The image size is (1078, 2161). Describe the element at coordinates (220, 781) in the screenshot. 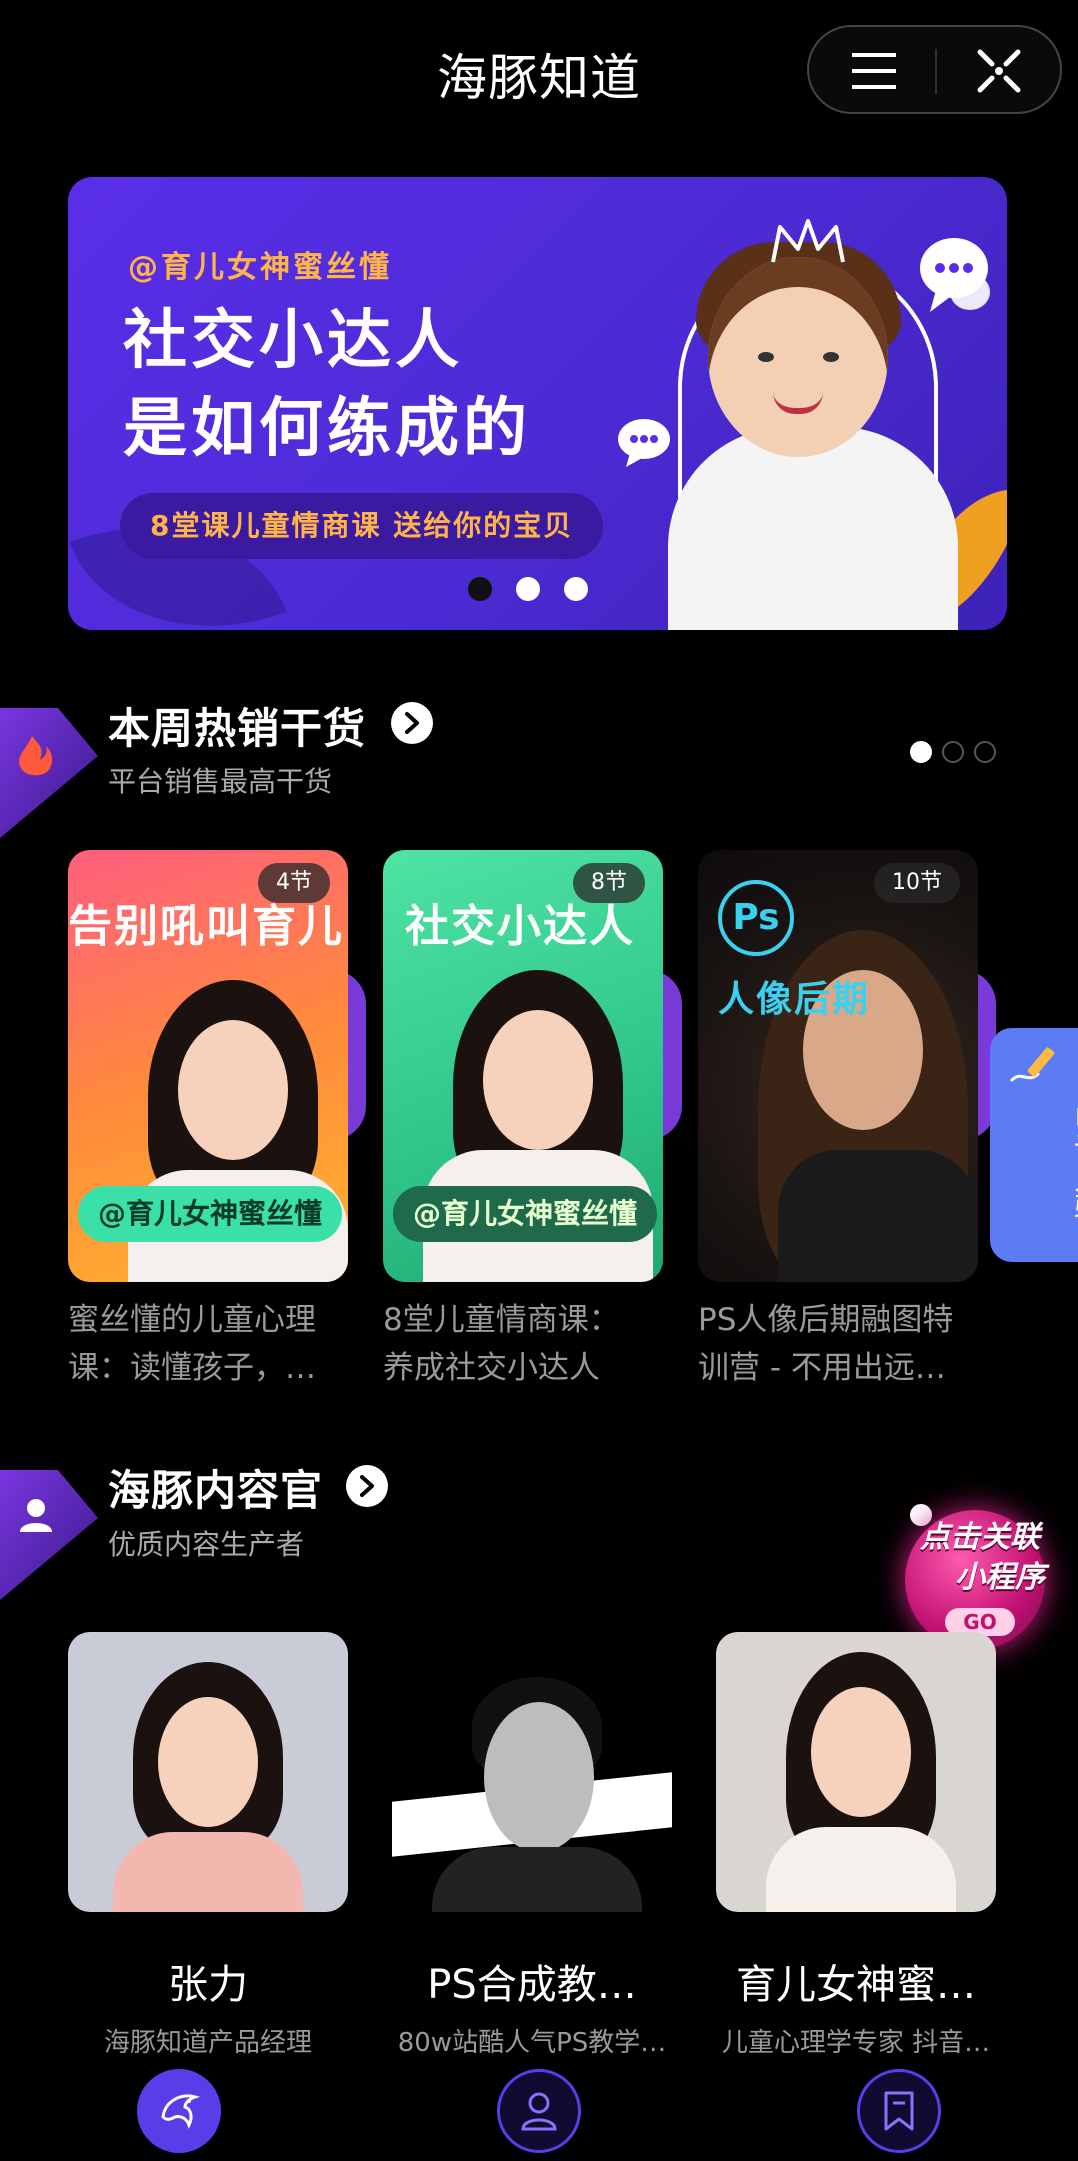

I see `hot-section-subtitle: 平台销售最高干货` at that location.